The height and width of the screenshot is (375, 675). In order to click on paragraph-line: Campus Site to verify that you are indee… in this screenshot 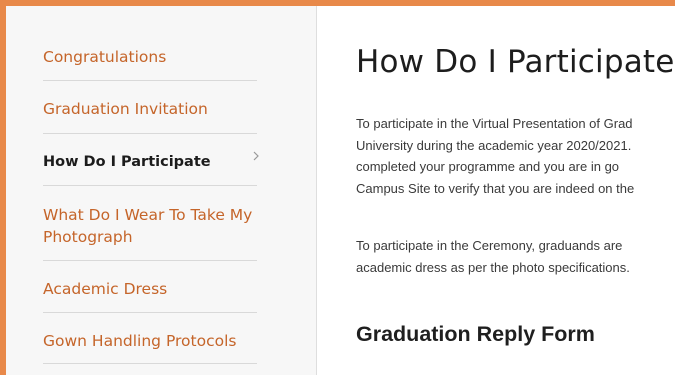, I will do `click(495, 188)`.